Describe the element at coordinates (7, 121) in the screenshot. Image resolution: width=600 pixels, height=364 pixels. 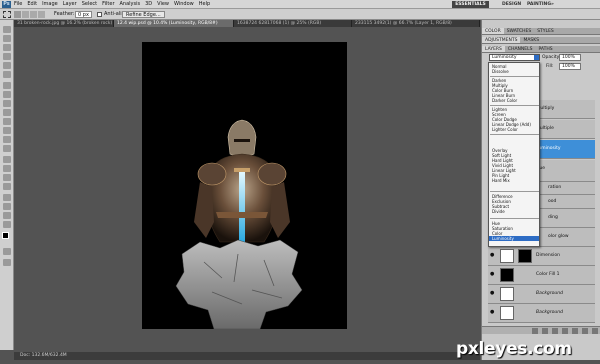
I see `eraser-tool-icon` at that location.